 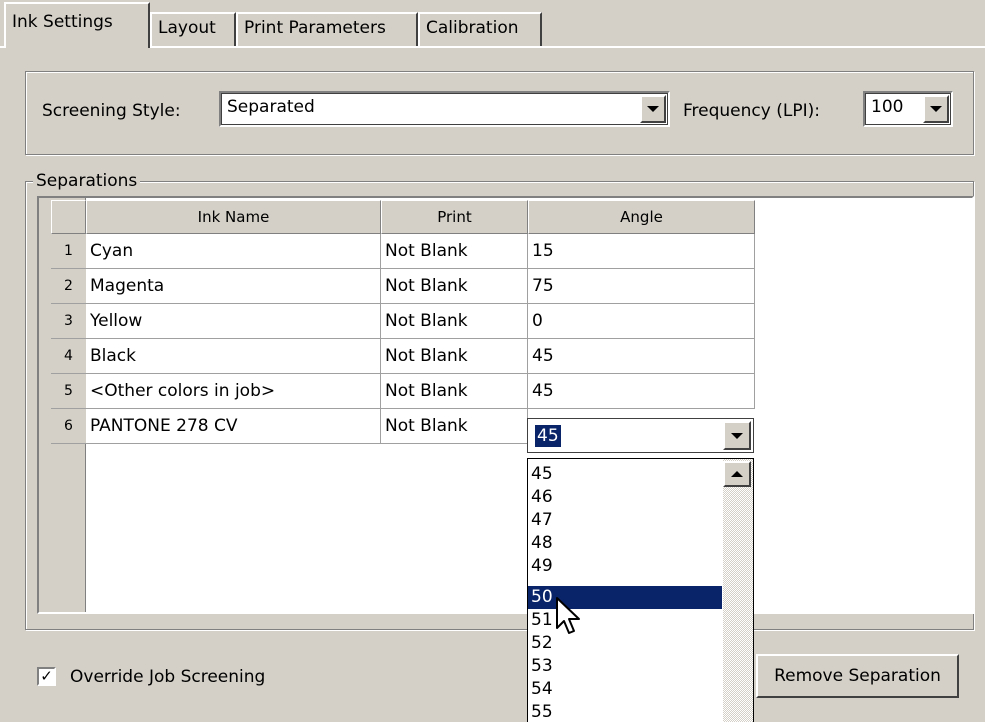 What do you see at coordinates (187, 28) in the screenshot?
I see `tab-label: Layout` at bounding box center [187, 28].